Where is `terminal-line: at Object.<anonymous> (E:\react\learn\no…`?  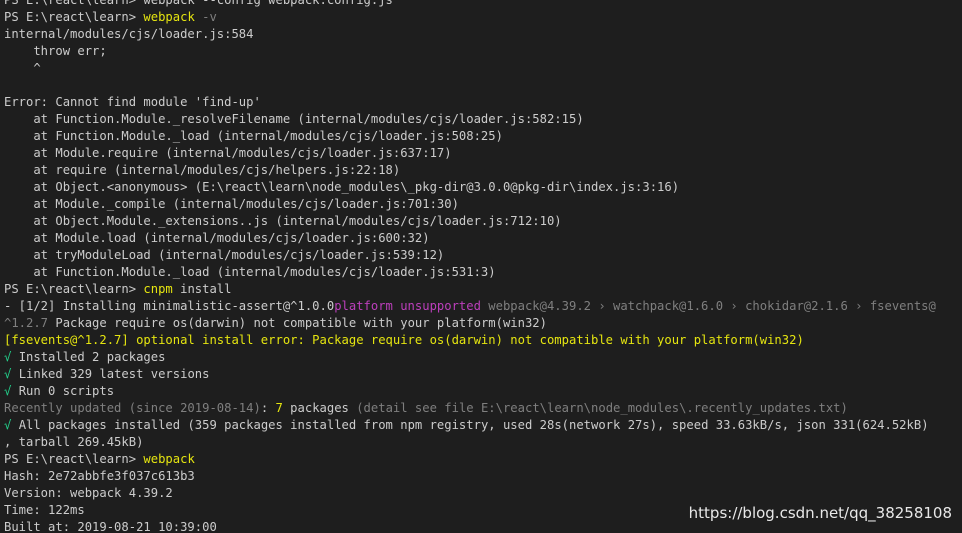
terminal-line: at Object.<anonymous> (E:\react\learn\no… is located at coordinates (470, 187).